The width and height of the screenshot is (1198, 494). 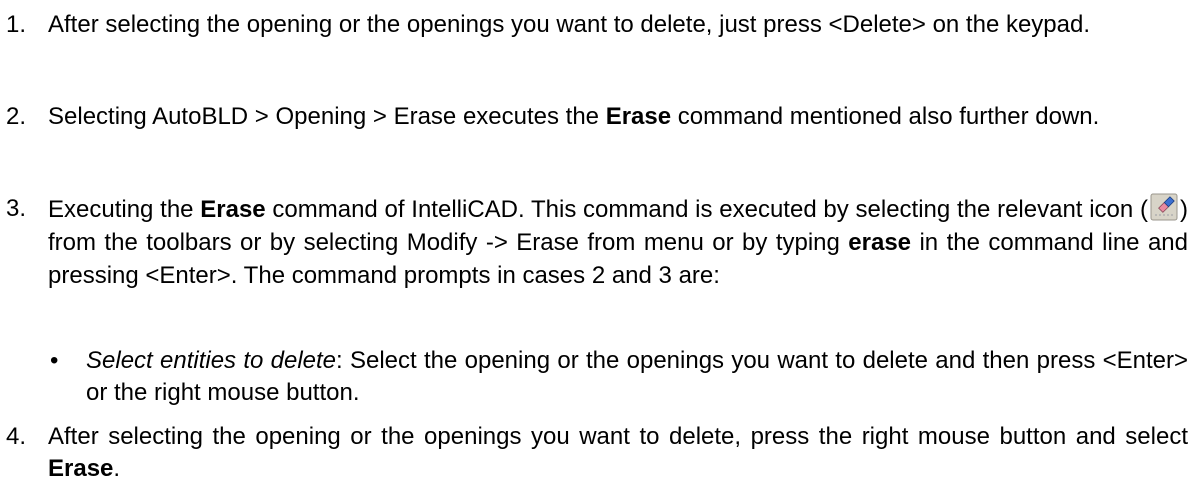 What do you see at coordinates (16, 436) in the screenshot?
I see `list-number: 4.` at bounding box center [16, 436].